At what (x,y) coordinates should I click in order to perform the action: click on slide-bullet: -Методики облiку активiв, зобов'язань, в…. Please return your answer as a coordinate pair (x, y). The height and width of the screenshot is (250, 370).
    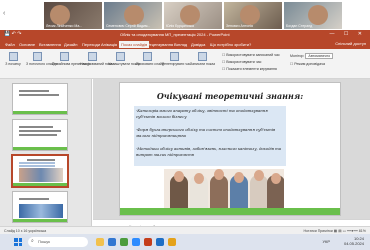
    Looking at the image, I should click on (208, 151).